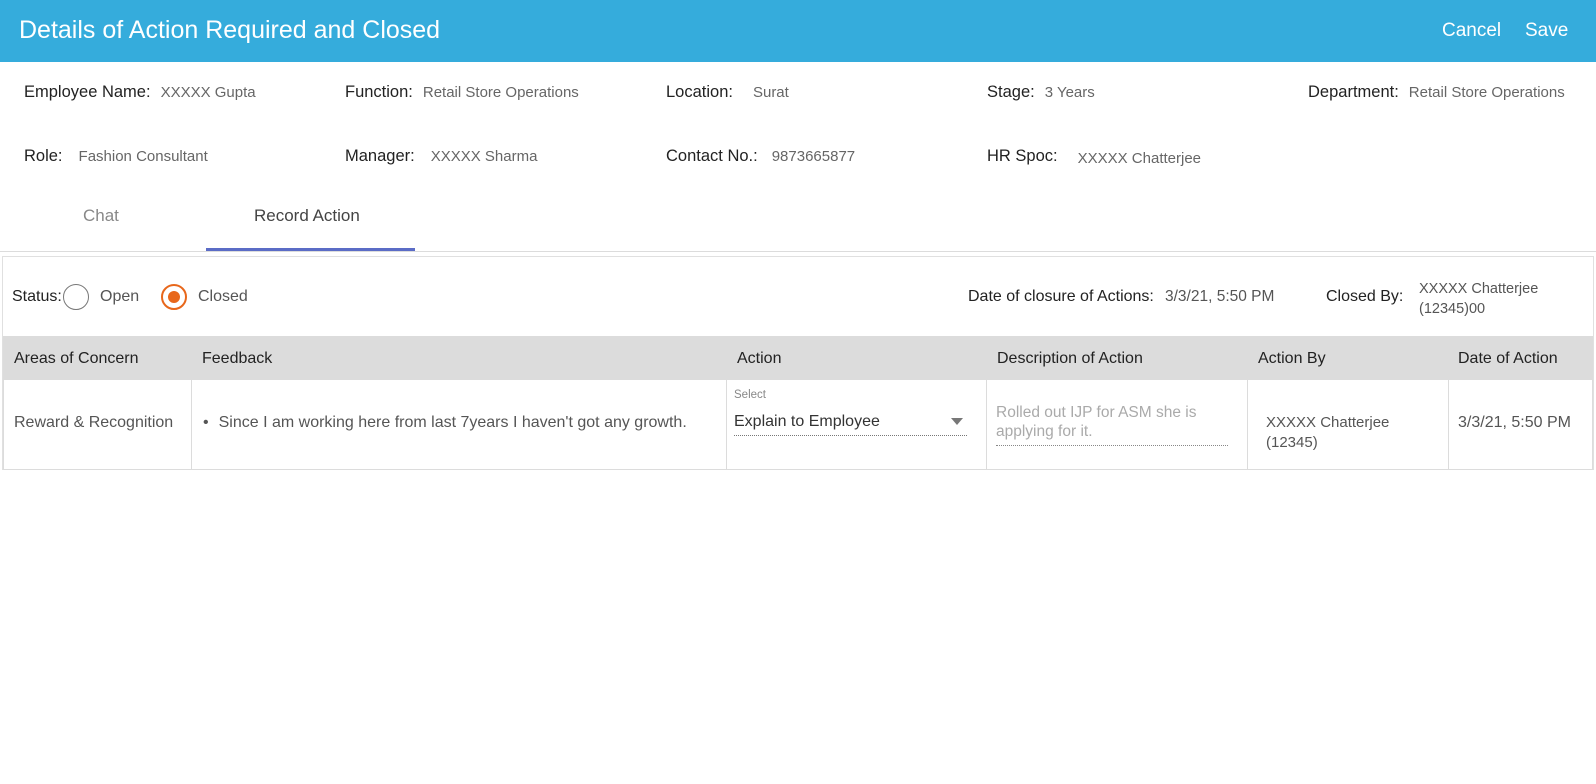 The height and width of the screenshot is (784, 1596). Describe the element at coordinates (1514, 422) in the screenshot. I see `date-of-action-cell: 3/3/21, 5:50 PM` at that location.